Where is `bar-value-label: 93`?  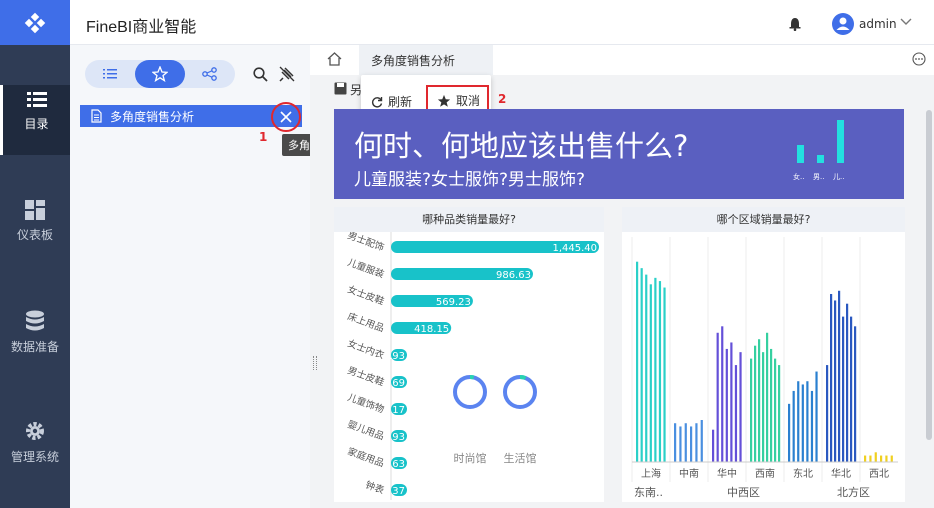 bar-value-label: 93 is located at coordinates (398, 437).